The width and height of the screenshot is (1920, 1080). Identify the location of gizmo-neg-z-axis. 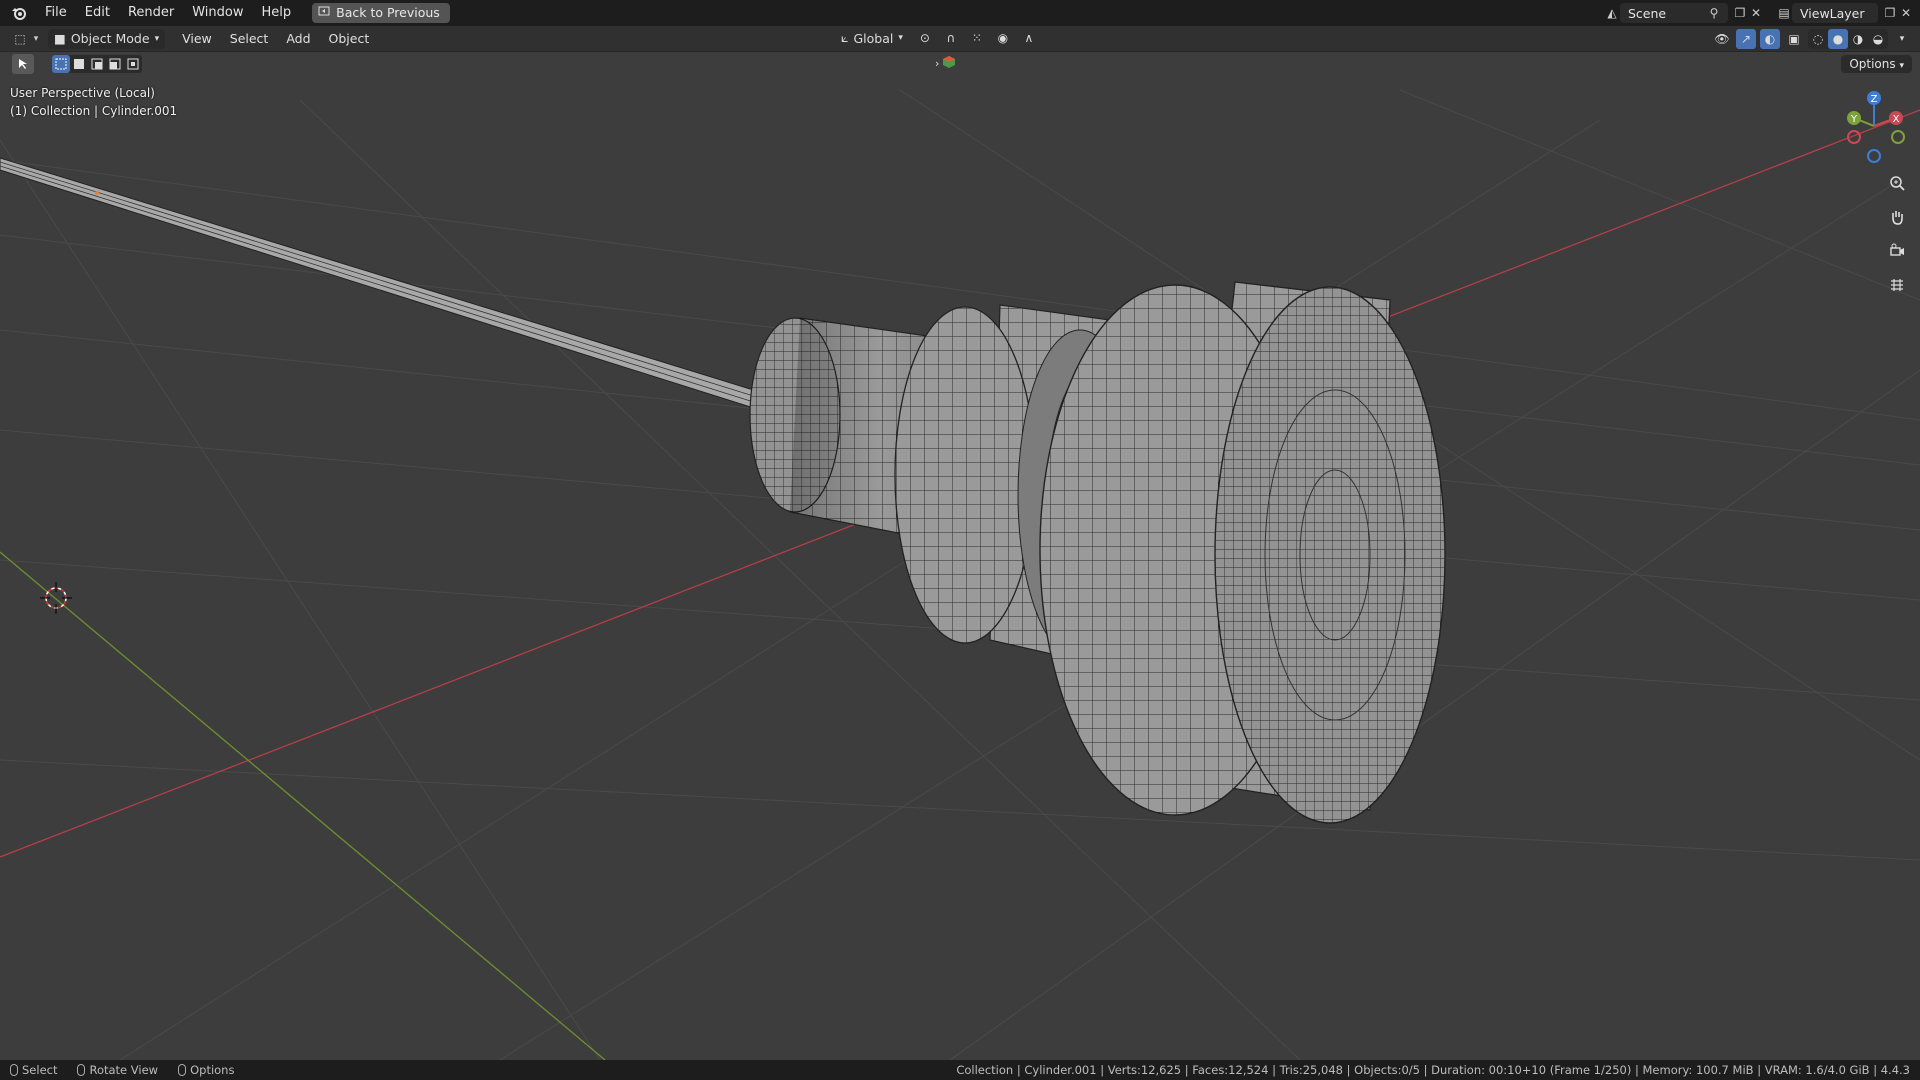
(1874, 156).